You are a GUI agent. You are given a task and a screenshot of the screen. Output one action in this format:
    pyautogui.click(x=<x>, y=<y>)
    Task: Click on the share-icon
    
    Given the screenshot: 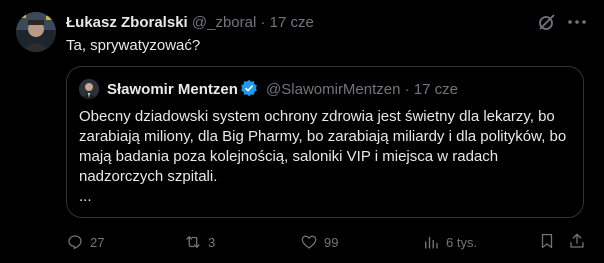 What is the action you would take?
    pyautogui.click(x=577, y=240)
    